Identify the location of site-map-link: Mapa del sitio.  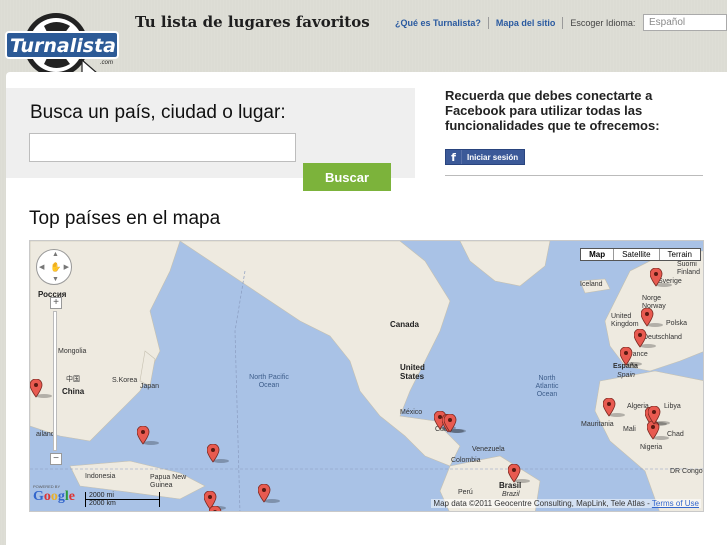
(526, 23).